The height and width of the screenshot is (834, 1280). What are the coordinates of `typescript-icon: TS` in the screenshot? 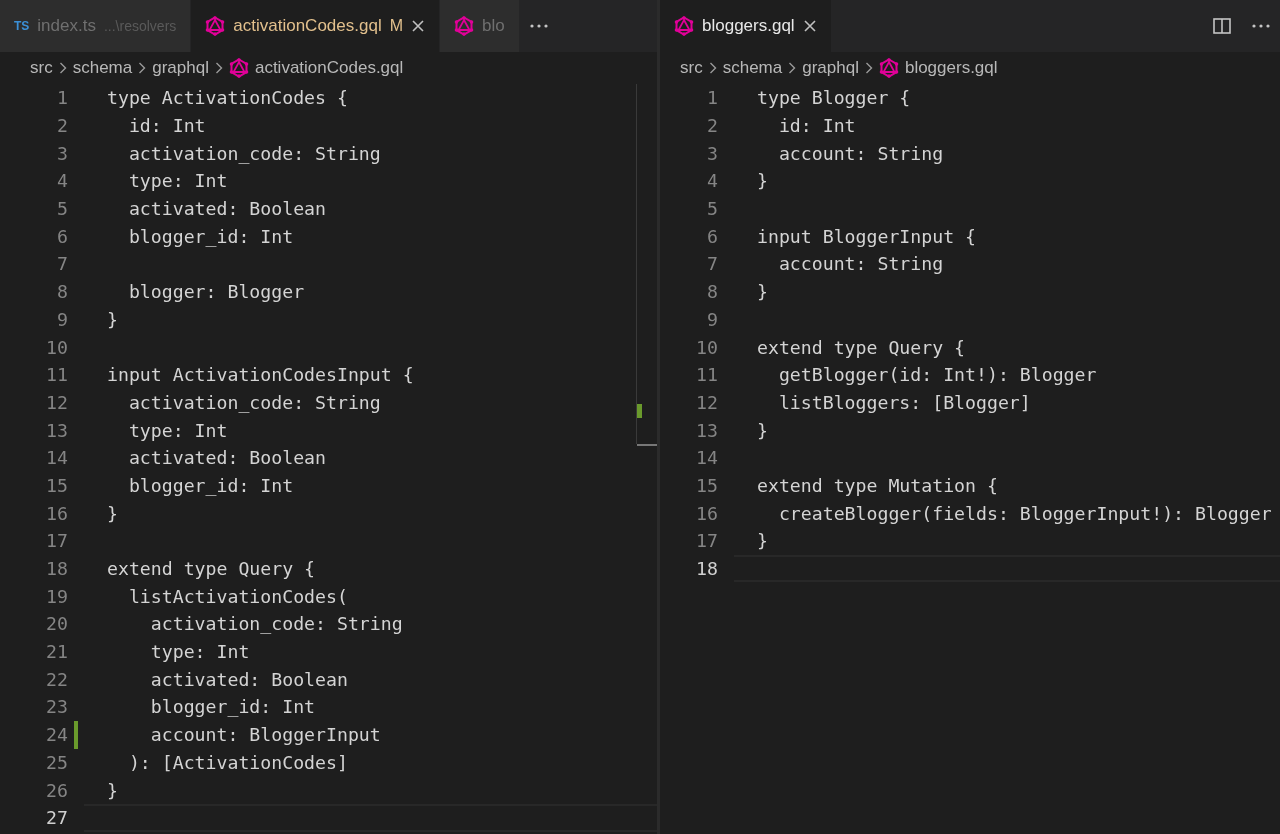 It's located at (22, 26).